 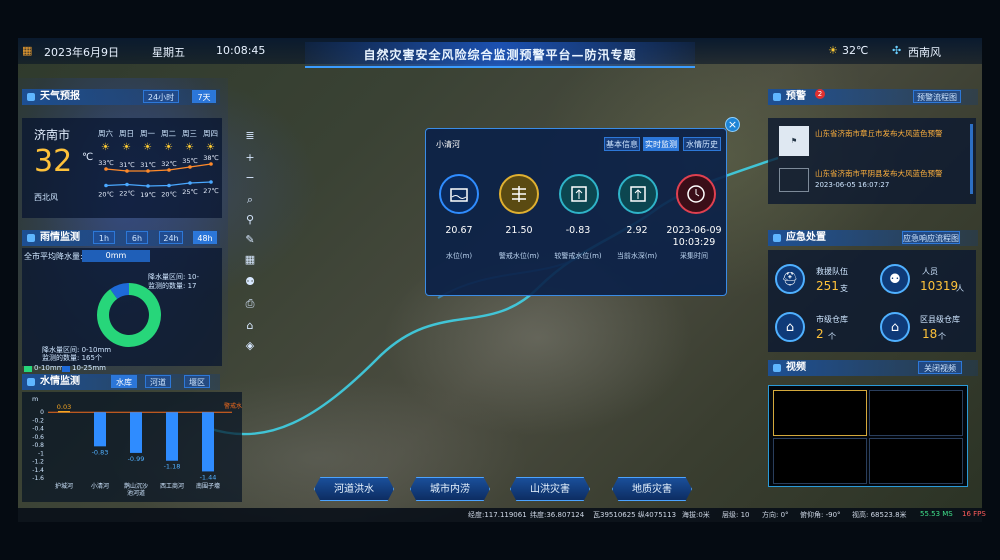 What do you see at coordinates (197, 381) in the screenshot?
I see `water-tab-weir: 堰区` at bounding box center [197, 381].